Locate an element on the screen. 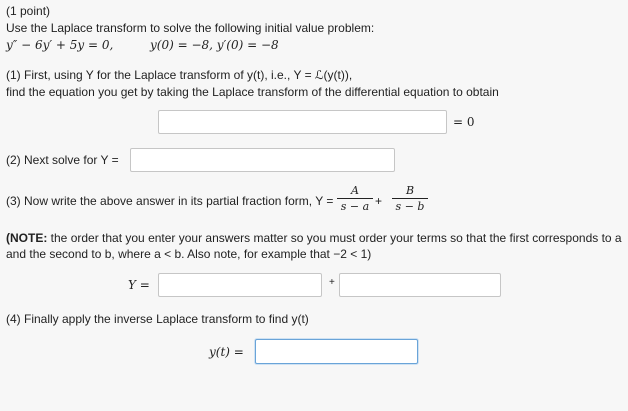 Image resolution: width=628 pixels, height=411 pixels. equals-zero-label: = 0 is located at coordinates (464, 122).